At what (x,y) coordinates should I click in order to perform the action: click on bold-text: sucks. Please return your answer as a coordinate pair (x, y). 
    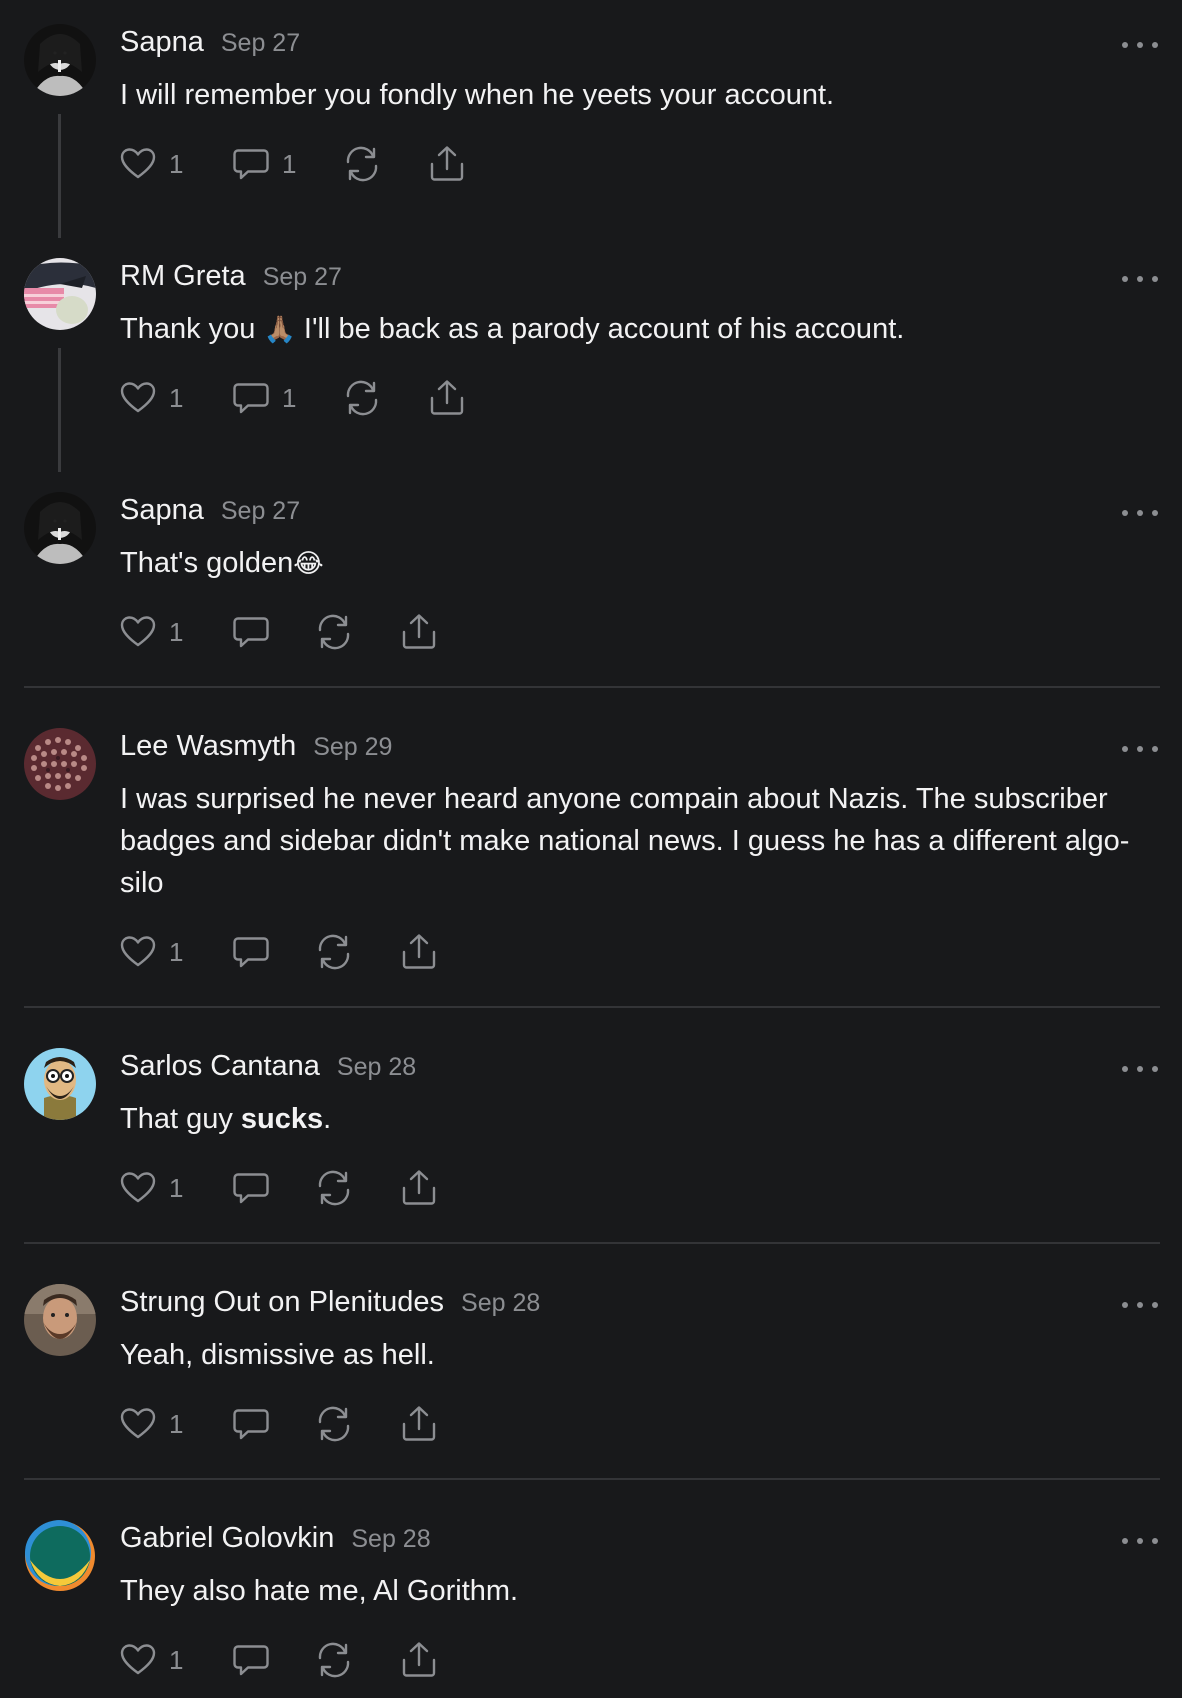
    Looking at the image, I should click on (282, 1119).